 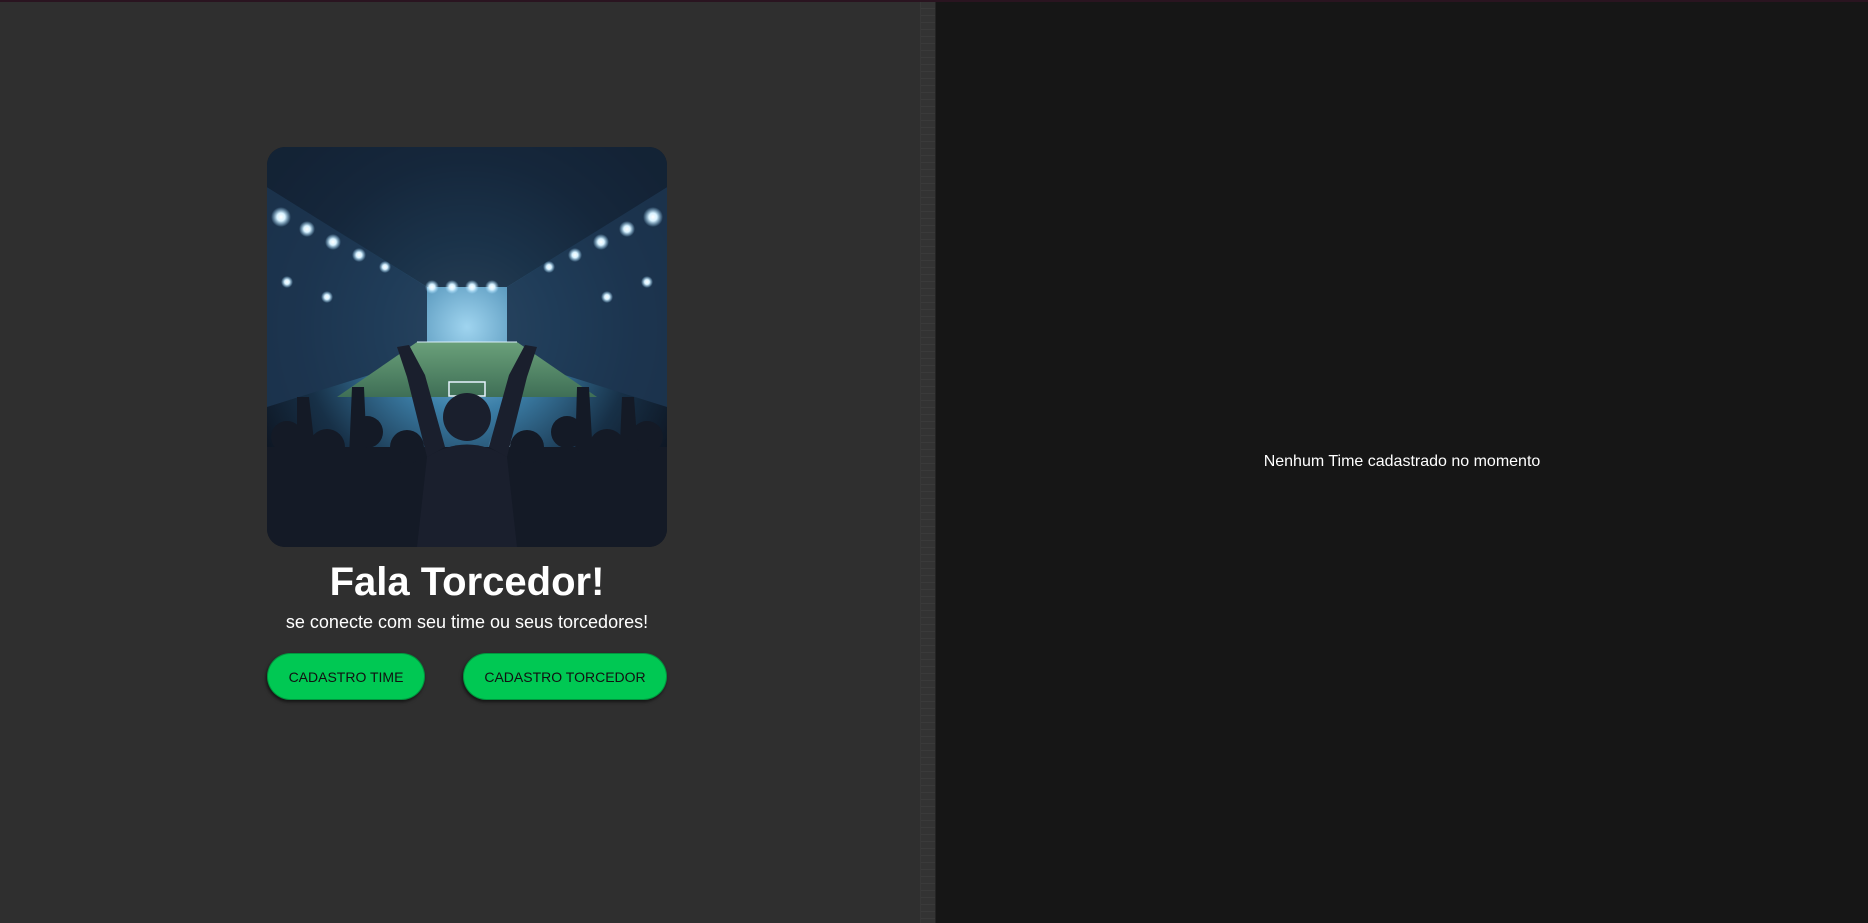 I want to click on hero-image, so click(x=467, y=347).